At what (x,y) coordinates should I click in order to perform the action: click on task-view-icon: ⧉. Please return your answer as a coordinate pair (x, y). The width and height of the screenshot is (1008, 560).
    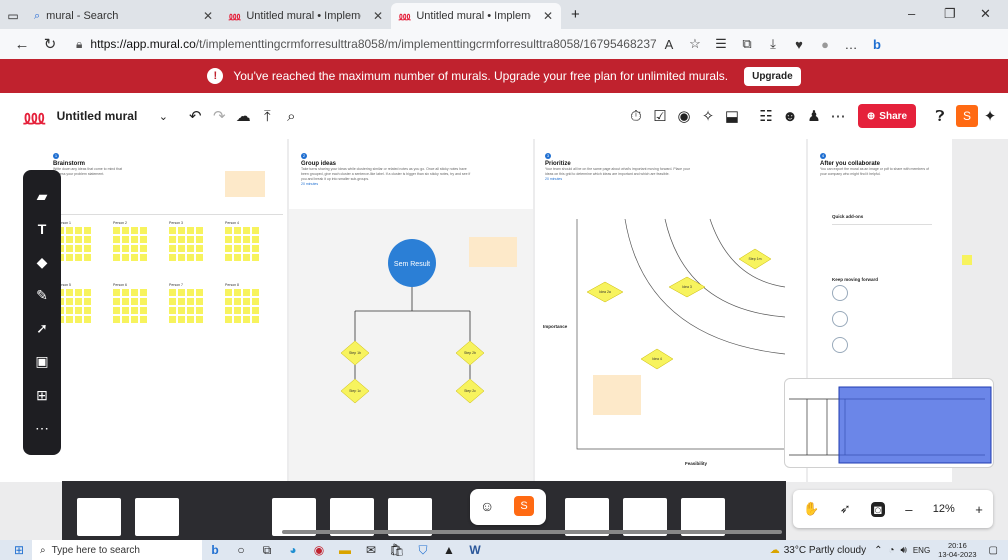
    Looking at the image, I should click on (267, 550).